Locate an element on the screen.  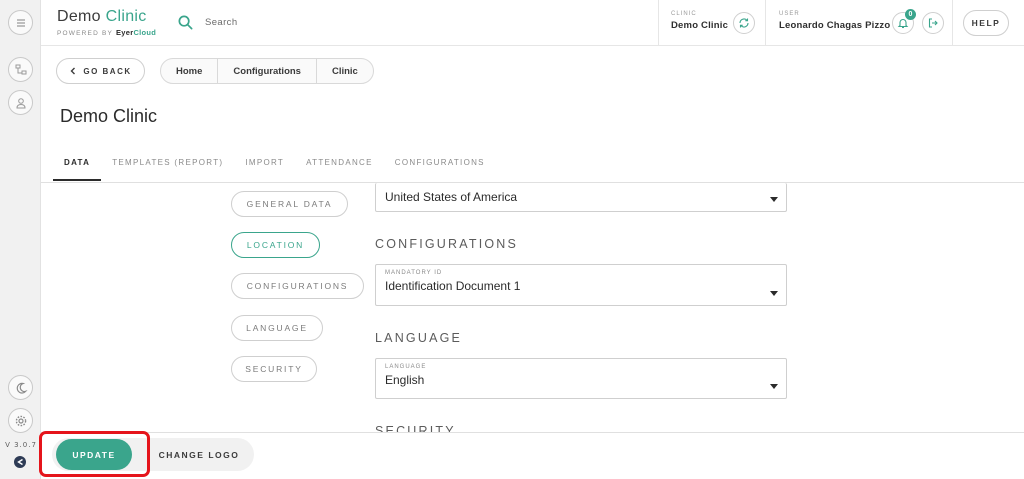
vendor-name: EyerCloud is located at coordinates (136, 32).